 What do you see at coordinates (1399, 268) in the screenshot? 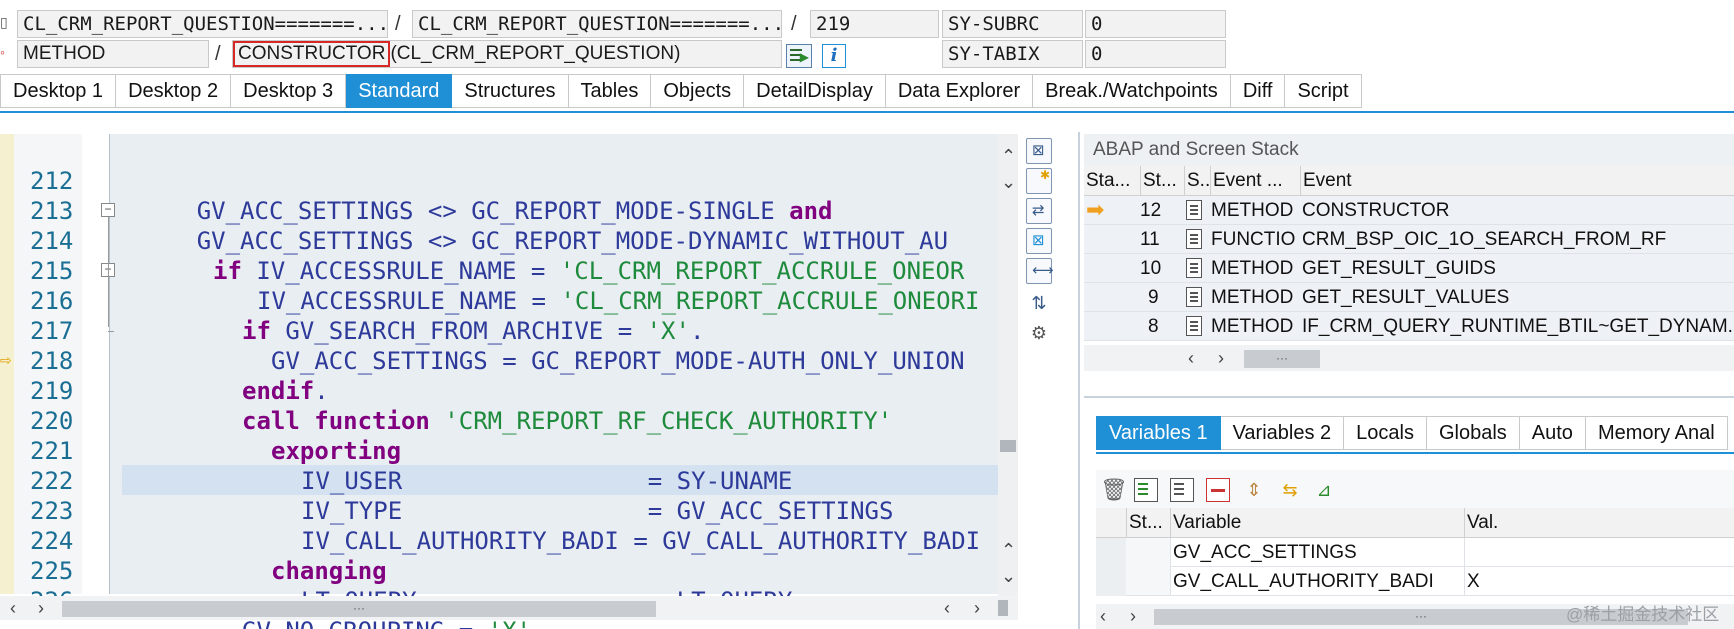
I see `stack-event: GET_RESULT_GUIDS` at bounding box center [1399, 268].